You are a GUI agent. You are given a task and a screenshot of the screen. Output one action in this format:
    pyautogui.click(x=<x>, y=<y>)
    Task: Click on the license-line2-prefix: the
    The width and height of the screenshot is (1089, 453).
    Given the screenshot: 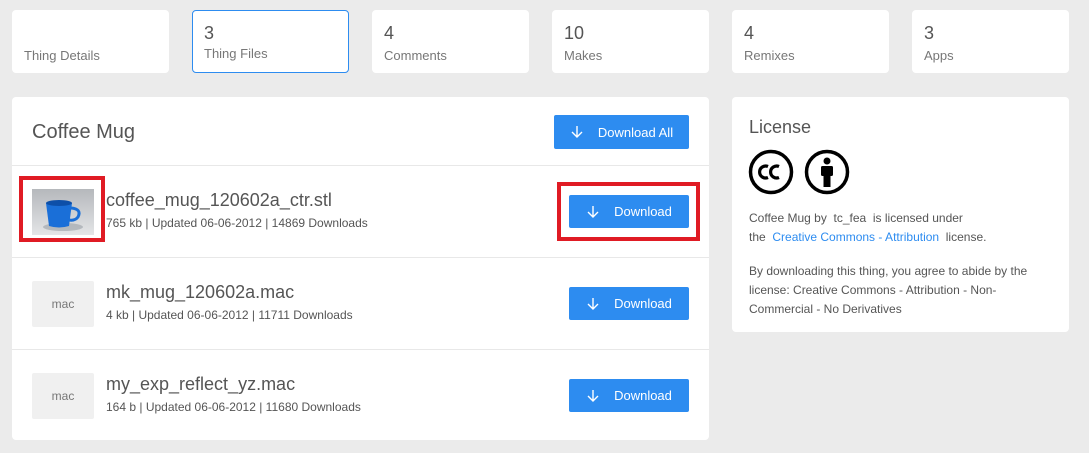 What is the action you would take?
    pyautogui.click(x=757, y=237)
    